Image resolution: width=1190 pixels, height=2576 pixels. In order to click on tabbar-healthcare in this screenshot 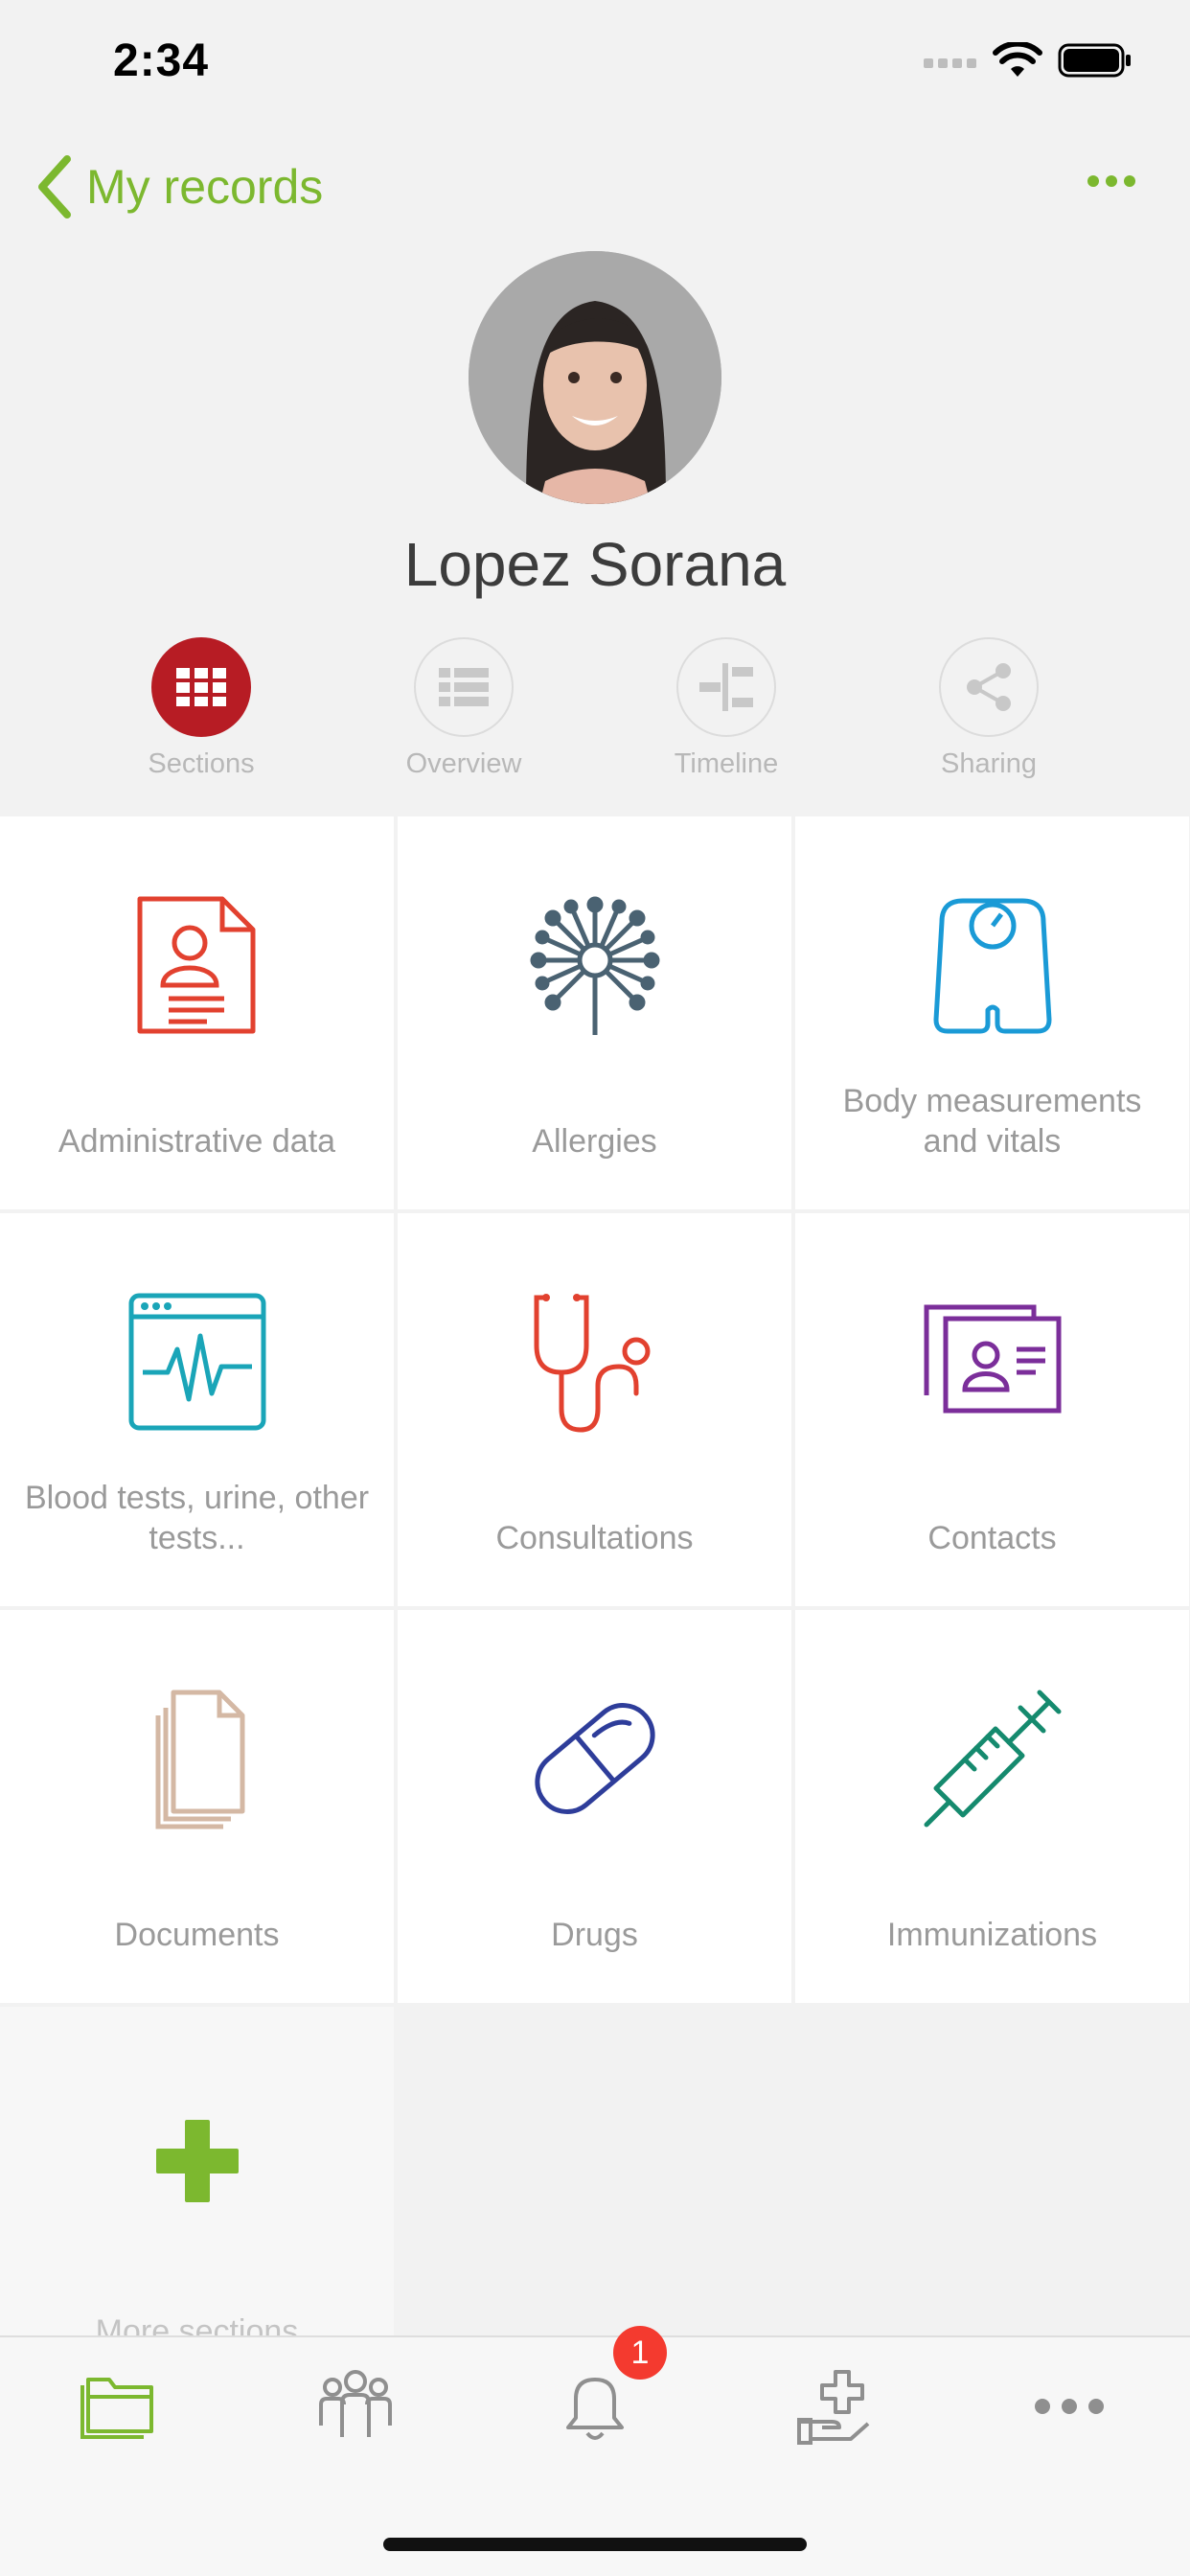, I will do `click(834, 2414)`.